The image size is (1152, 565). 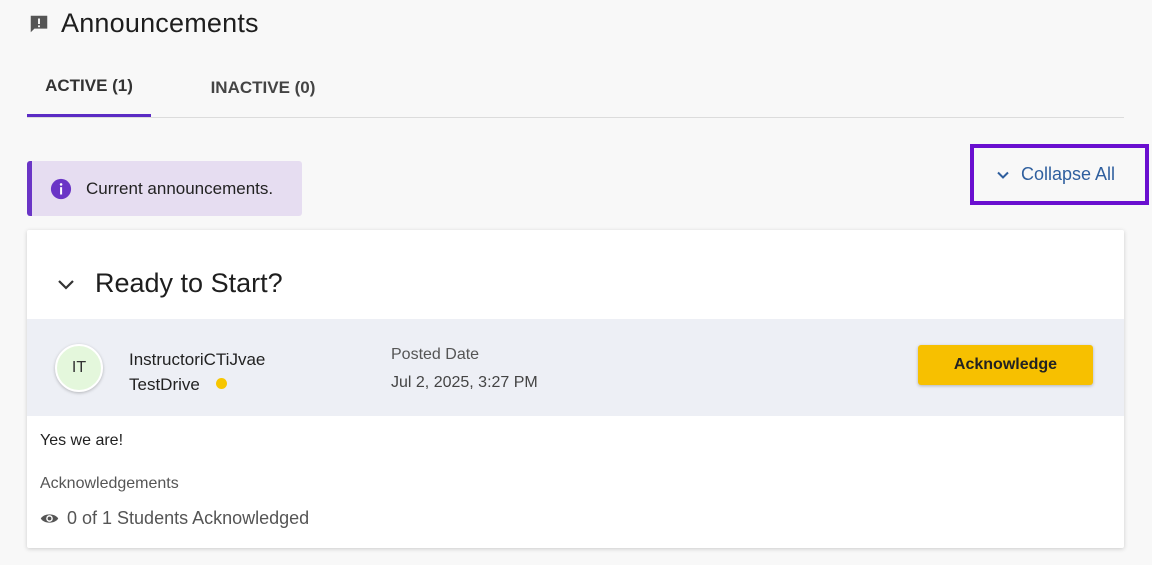 I want to click on announcement-icon, so click(x=39, y=23).